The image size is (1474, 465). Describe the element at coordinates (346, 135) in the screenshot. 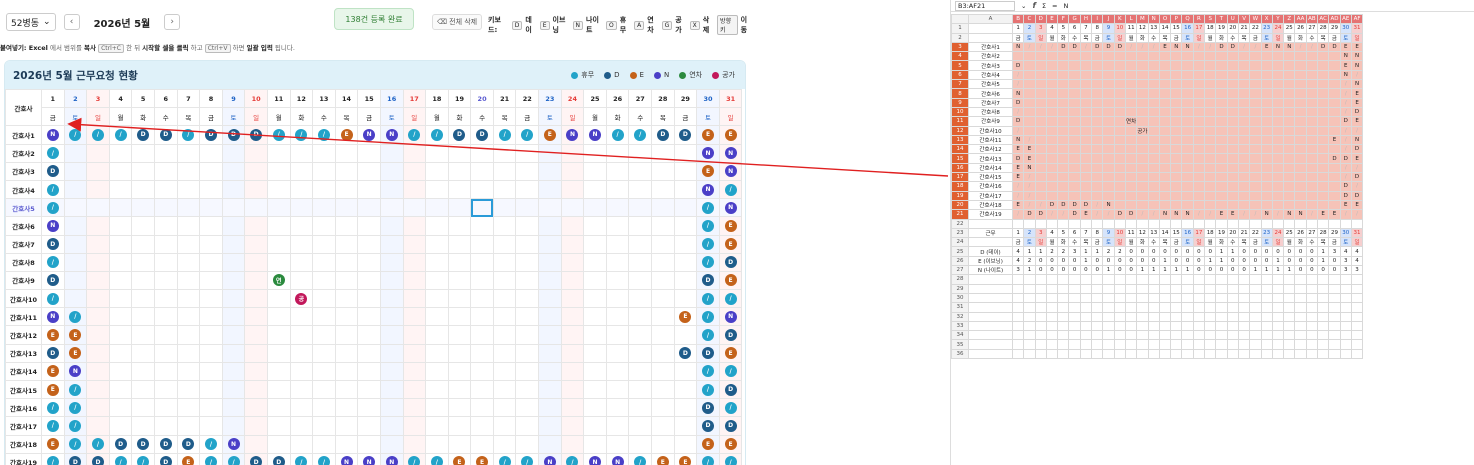

I see `shift-cell: E` at that location.